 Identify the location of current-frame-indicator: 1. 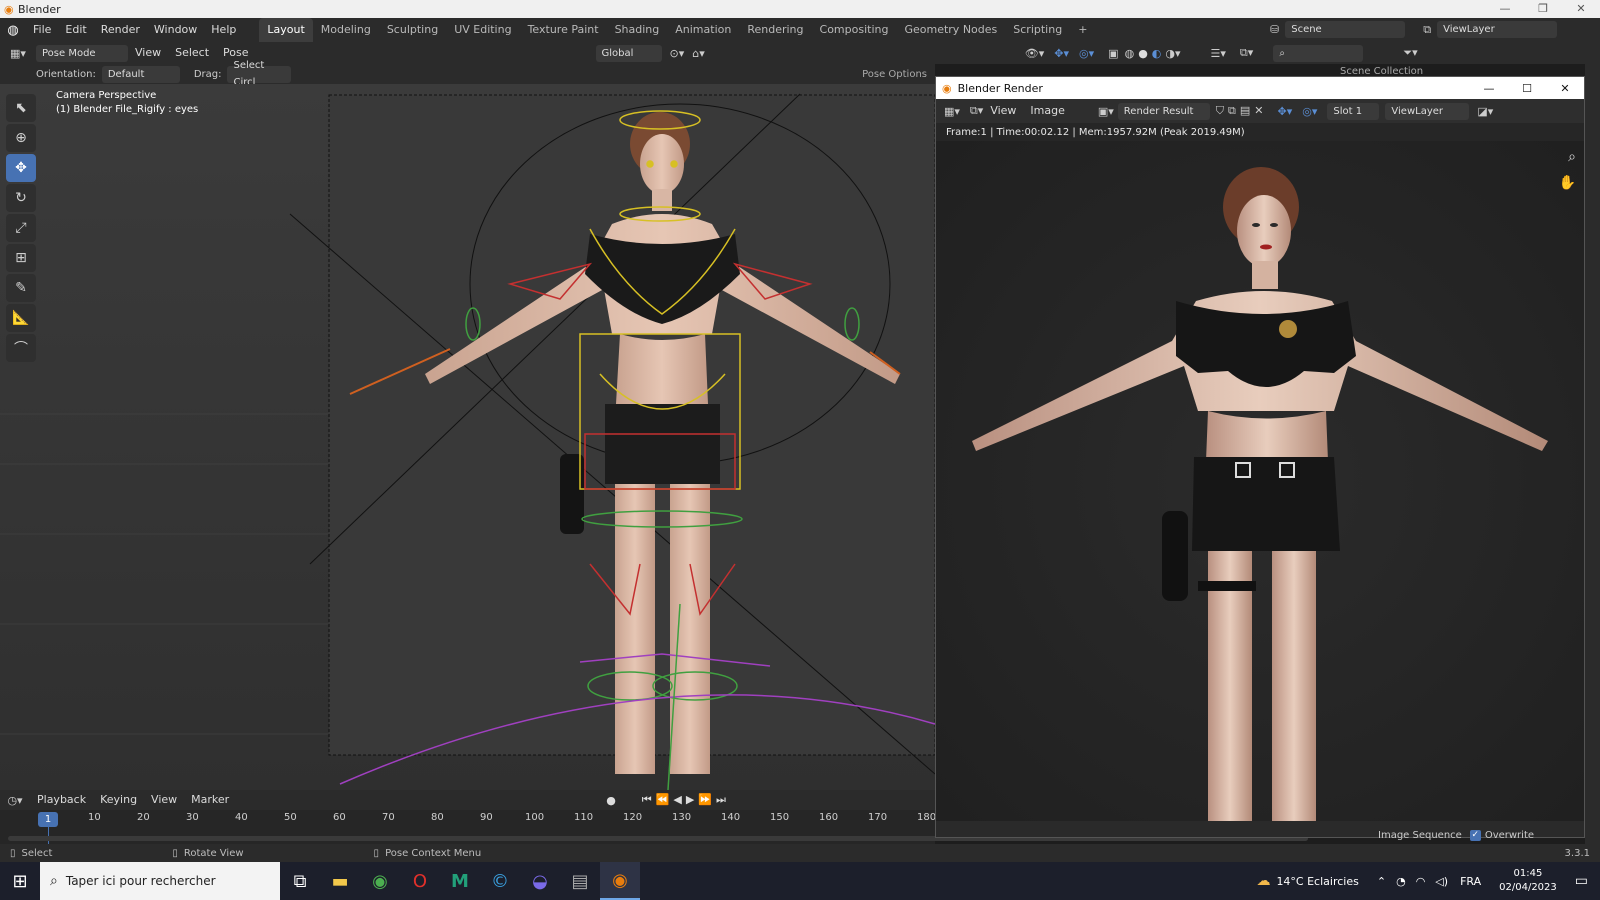
(48, 819).